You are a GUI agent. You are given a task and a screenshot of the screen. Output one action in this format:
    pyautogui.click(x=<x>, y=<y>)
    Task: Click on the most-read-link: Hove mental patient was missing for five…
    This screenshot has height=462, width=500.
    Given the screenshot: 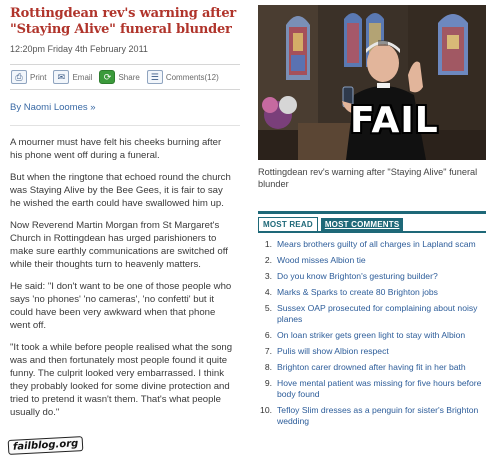 What is the action you would take?
    pyautogui.click(x=379, y=389)
    